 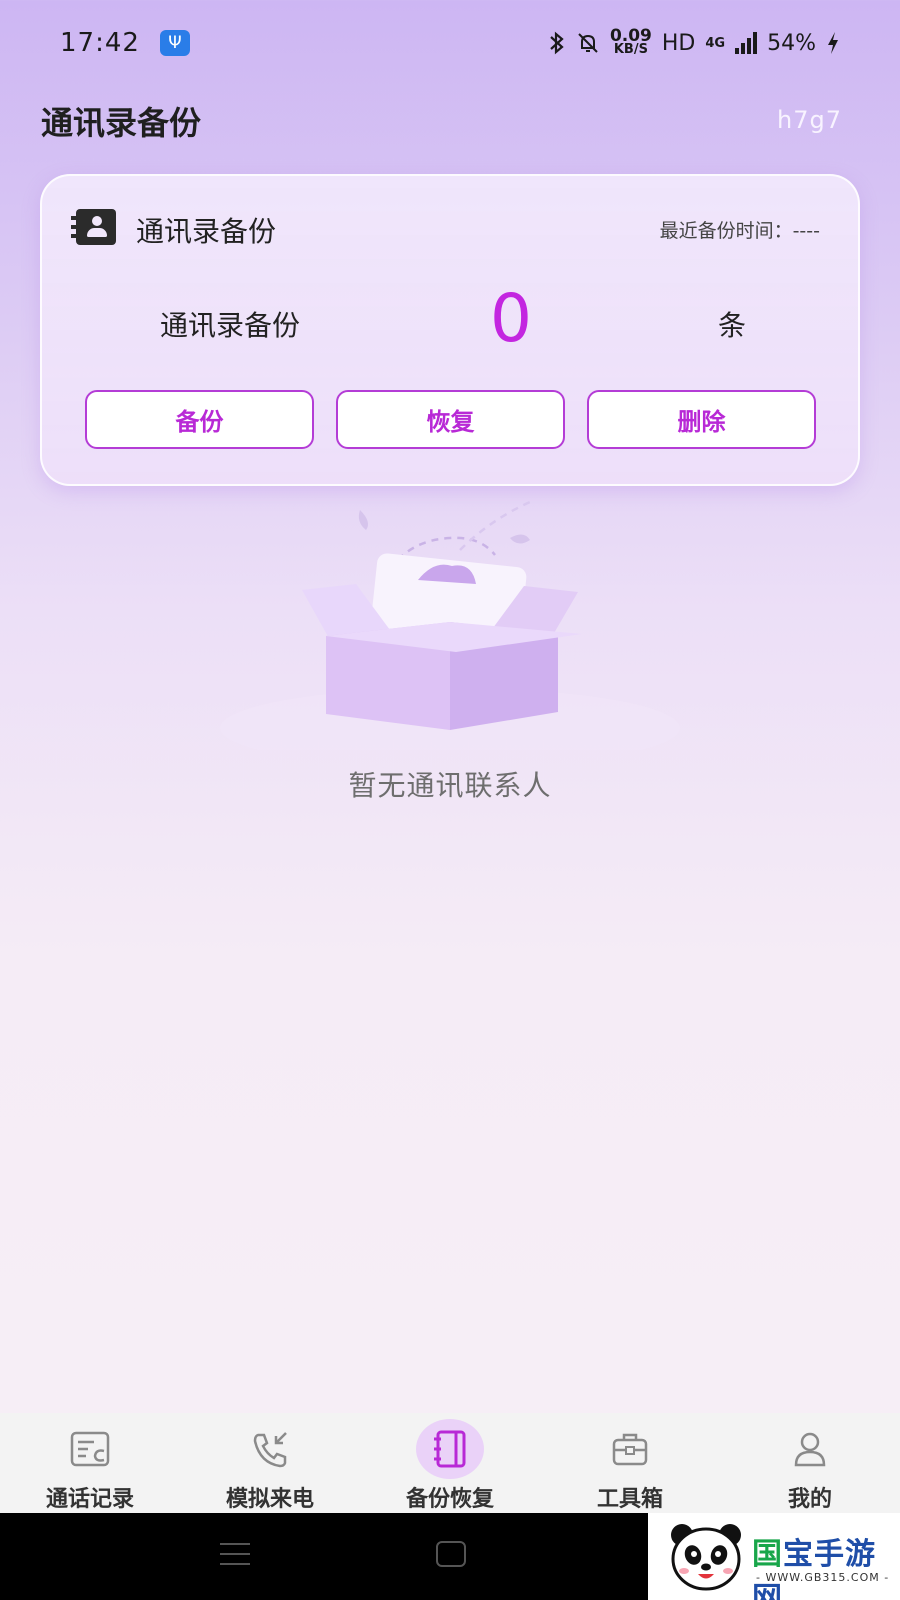 I want to click on bottom-nav: 通话记录 模拟来电 备份恢复 工具箱 我的, so click(x=450, y=1463).